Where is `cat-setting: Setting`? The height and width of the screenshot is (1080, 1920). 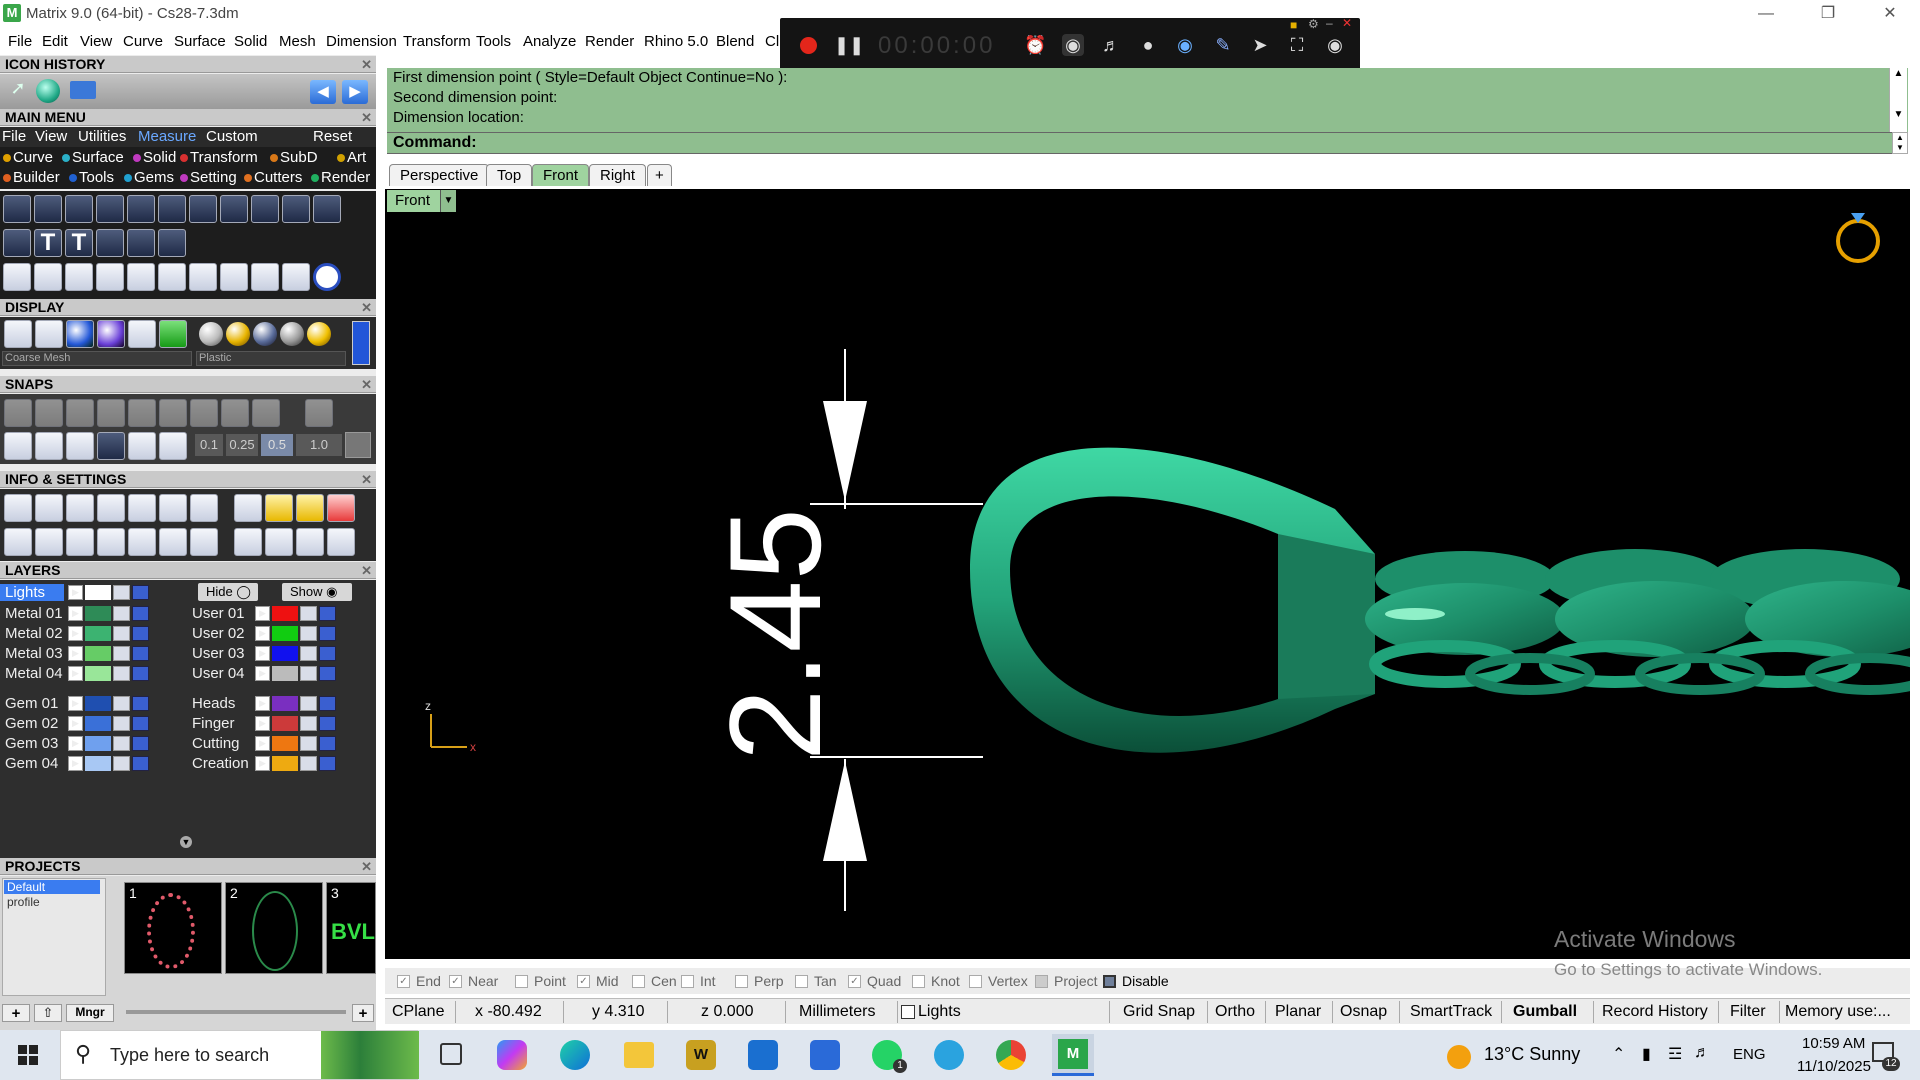
cat-setting: Setting is located at coordinates (208, 177).